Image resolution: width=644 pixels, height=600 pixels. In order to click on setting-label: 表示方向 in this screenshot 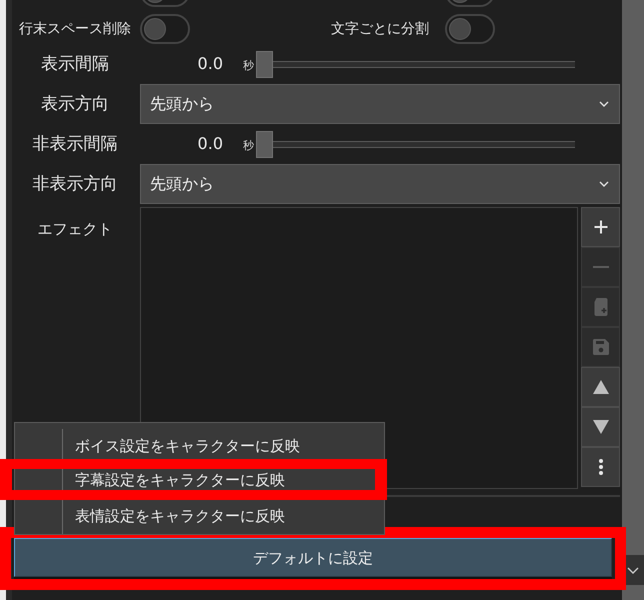, I will do `click(75, 104)`.